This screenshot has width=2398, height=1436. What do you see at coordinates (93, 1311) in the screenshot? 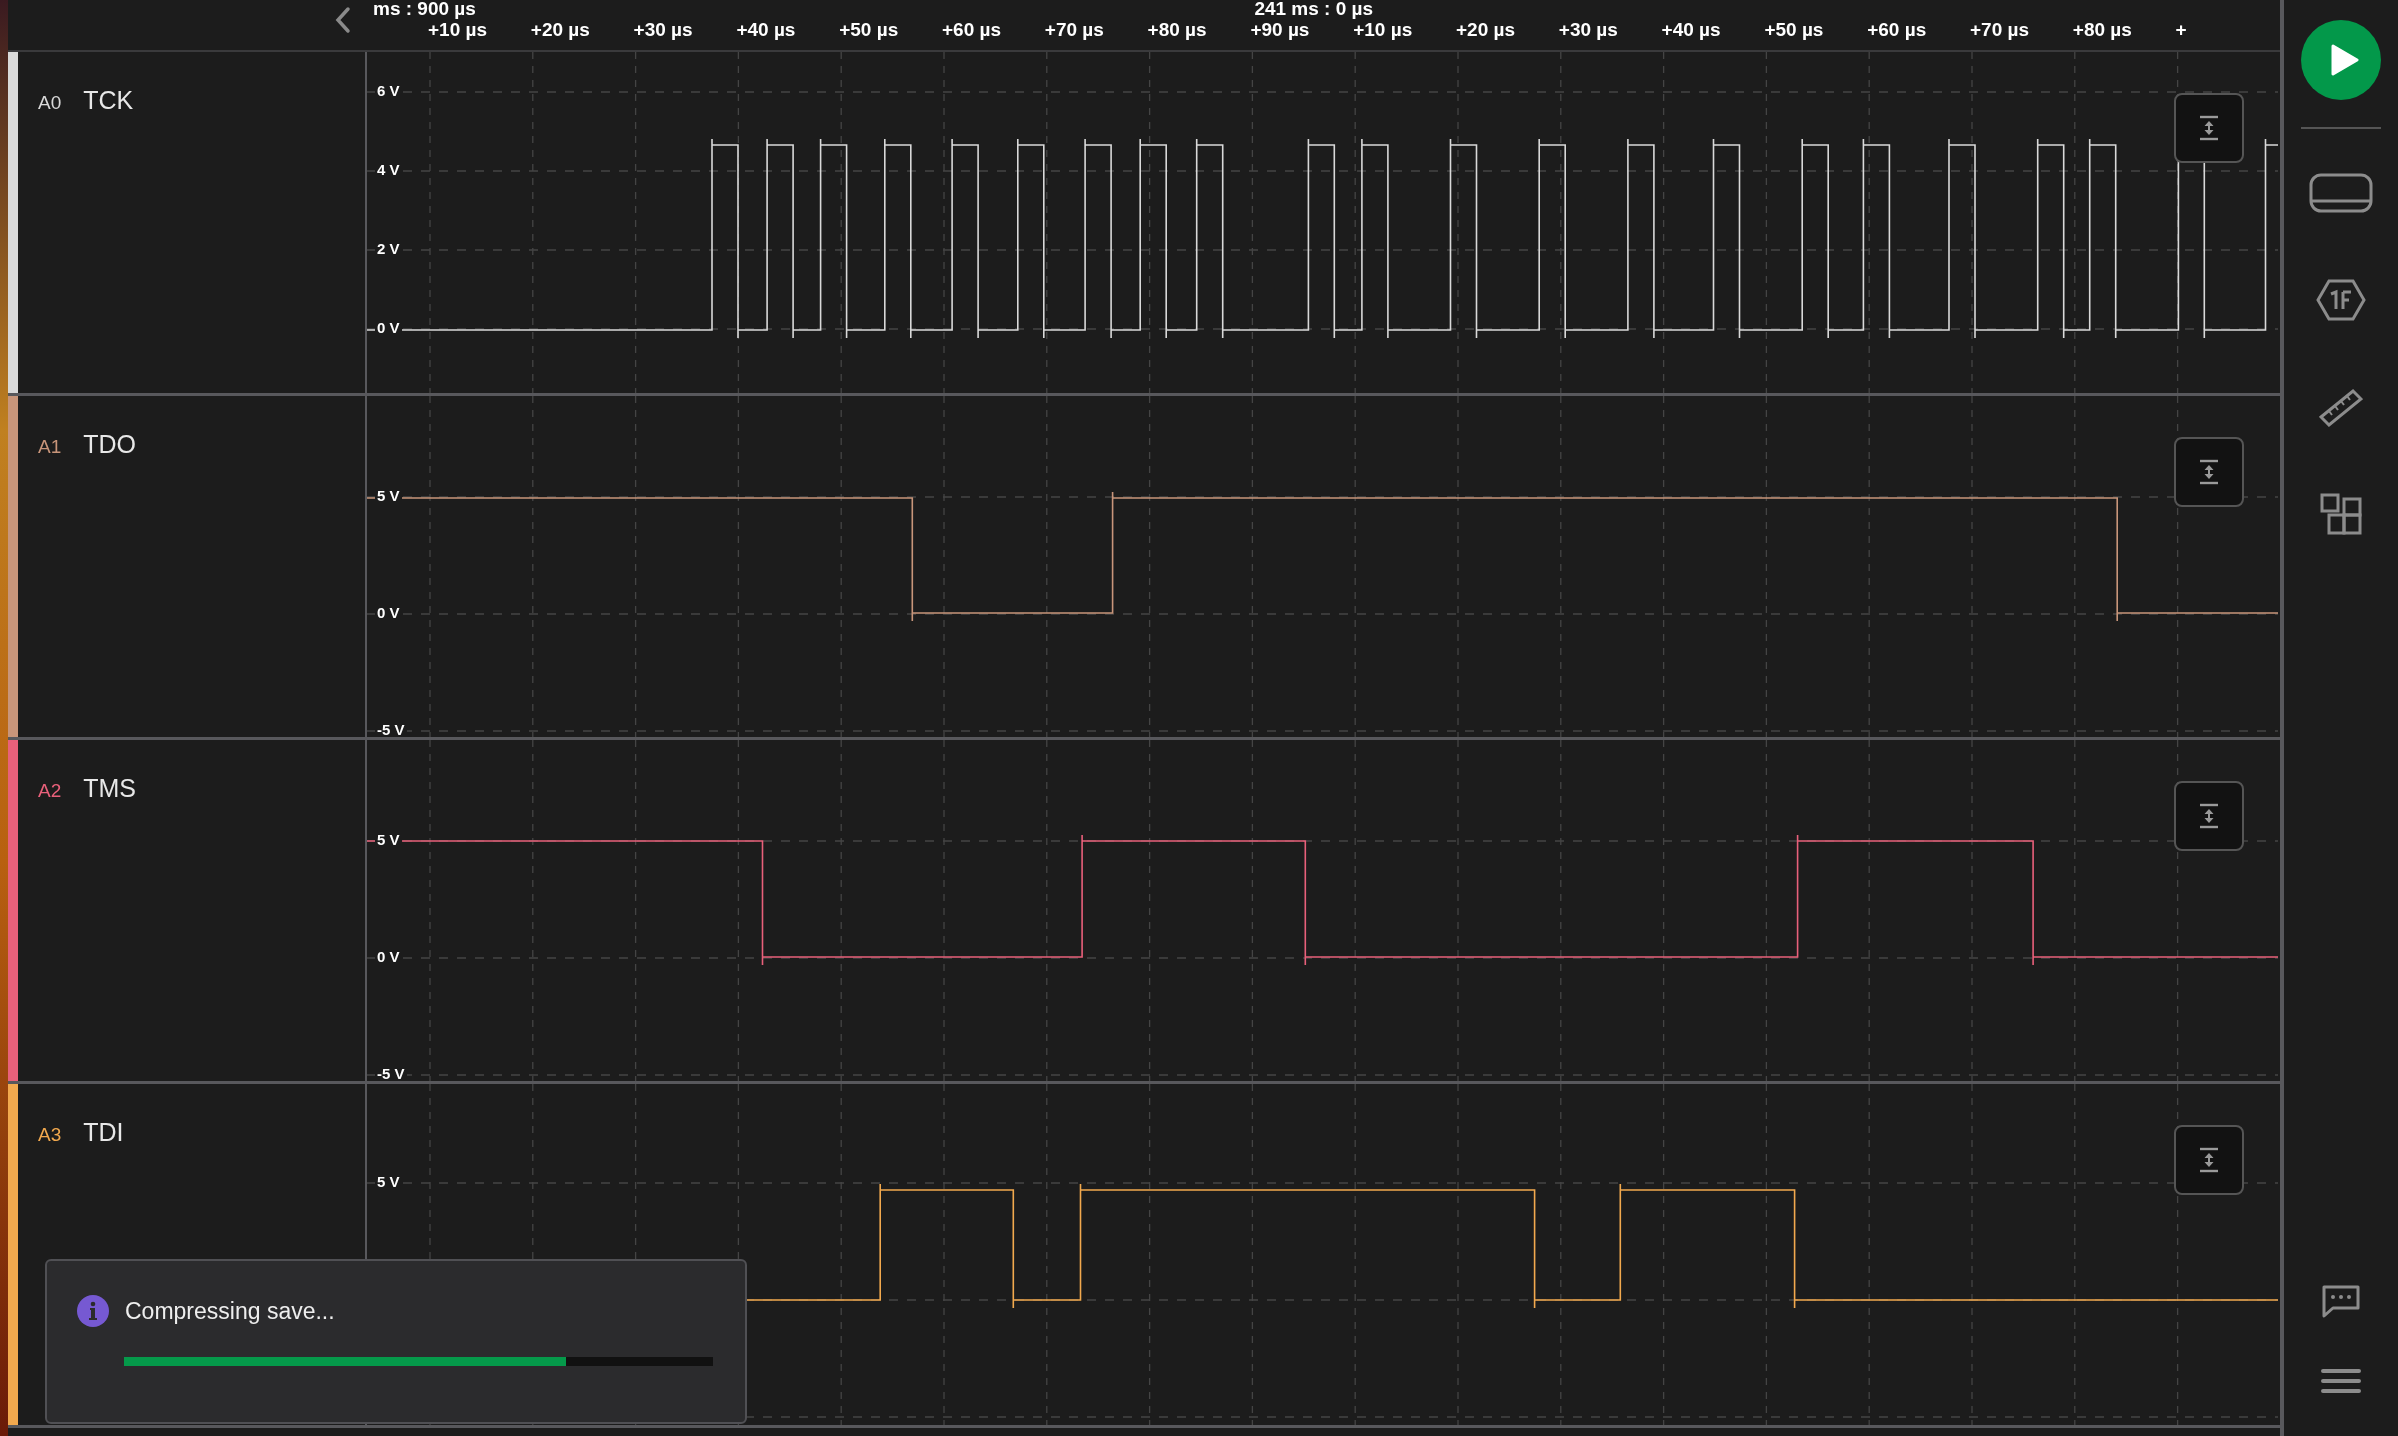
I see `info-icon` at bounding box center [93, 1311].